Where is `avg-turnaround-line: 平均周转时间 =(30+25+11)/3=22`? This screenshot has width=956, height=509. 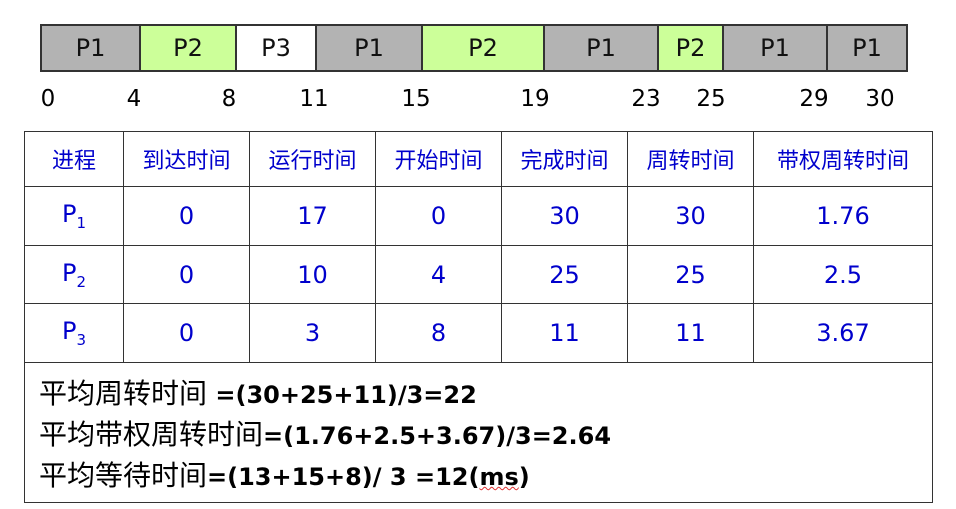 avg-turnaround-line: 平均周转时间 =(30+25+11)/3=22 is located at coordinates (485, 393).